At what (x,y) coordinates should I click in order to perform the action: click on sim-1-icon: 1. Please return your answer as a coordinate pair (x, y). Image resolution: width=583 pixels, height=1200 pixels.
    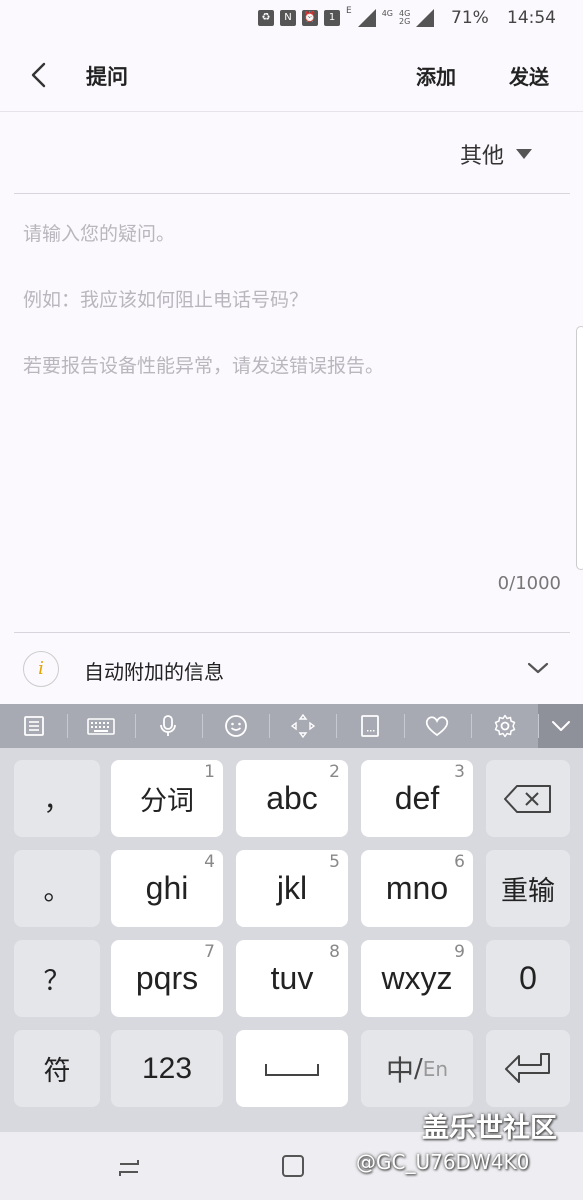
    Looking at the image, I should click on (332, 18).